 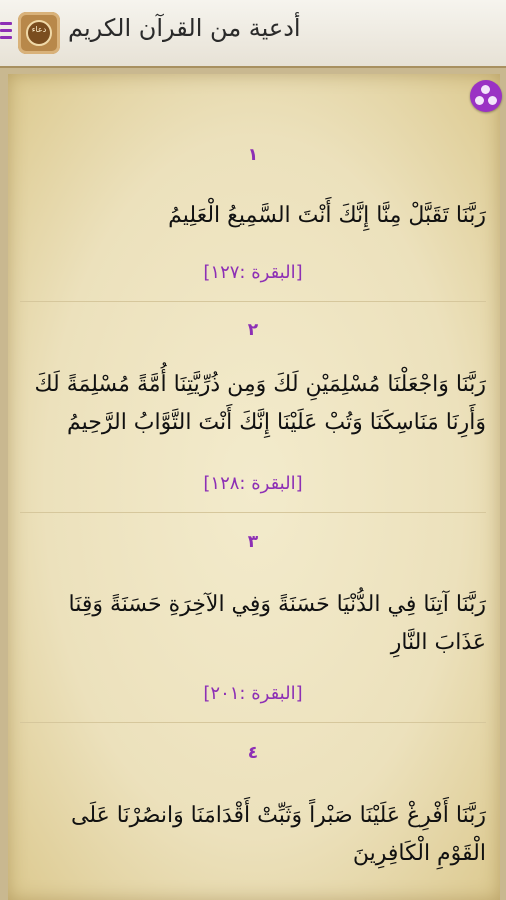 I want to click on dua-number: ١, so click(x=253, y=155).